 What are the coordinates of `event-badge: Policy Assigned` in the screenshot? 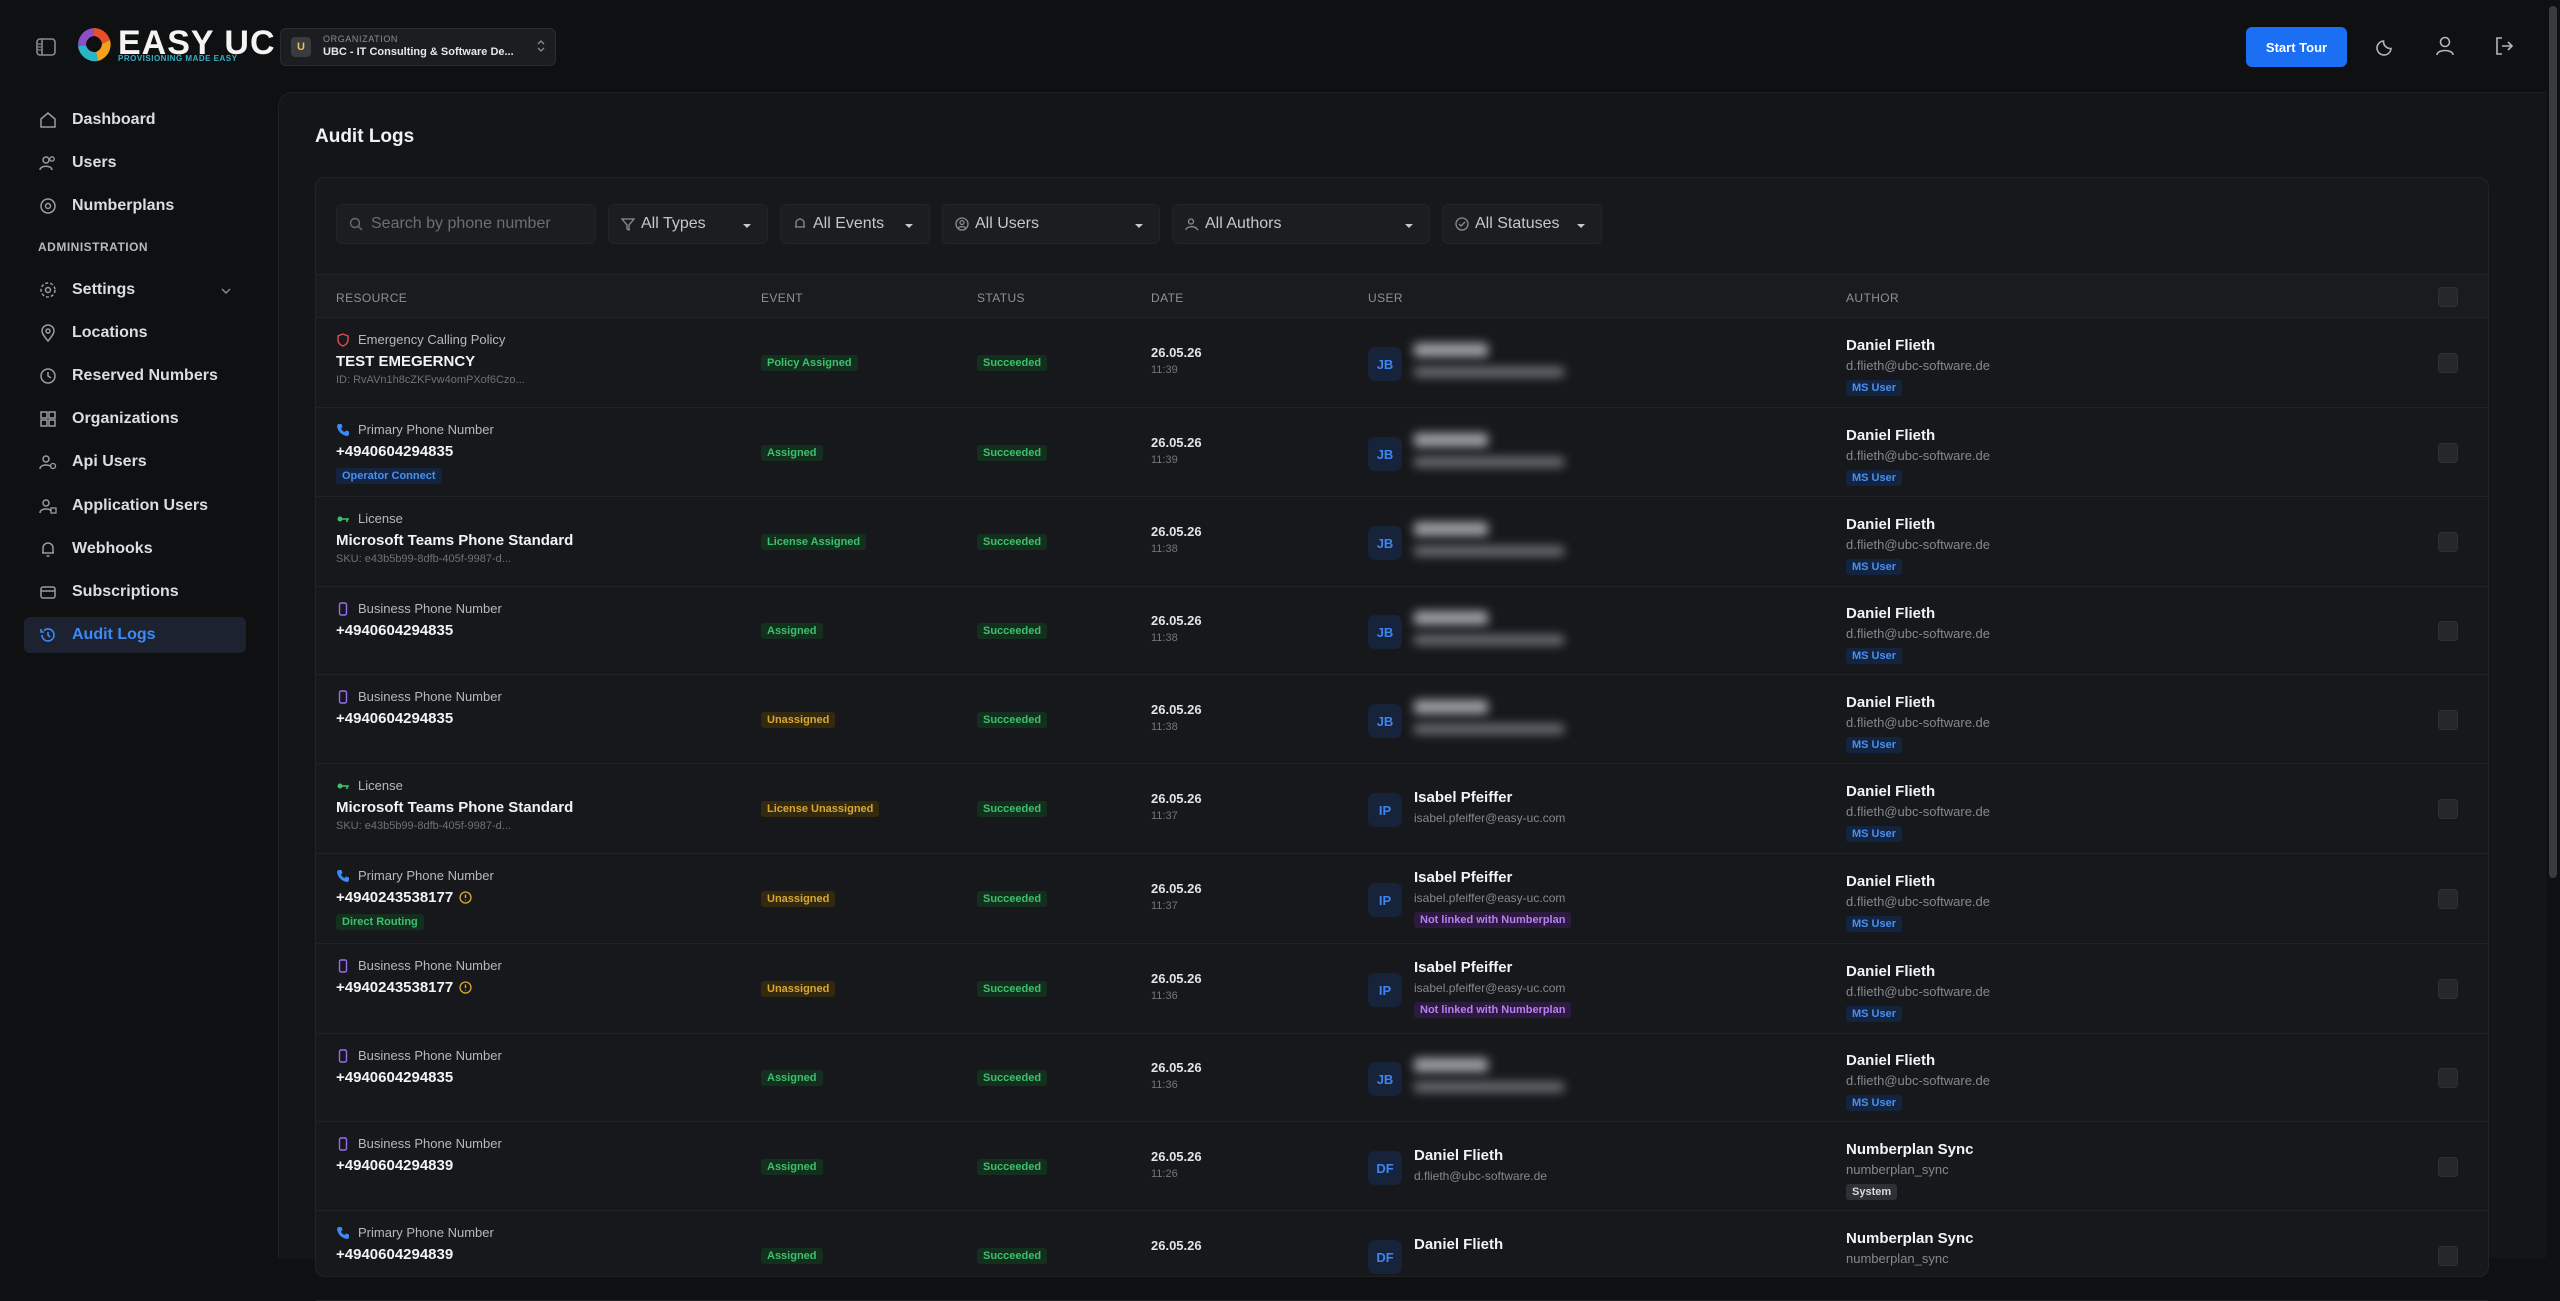 It's located at (809, 363).